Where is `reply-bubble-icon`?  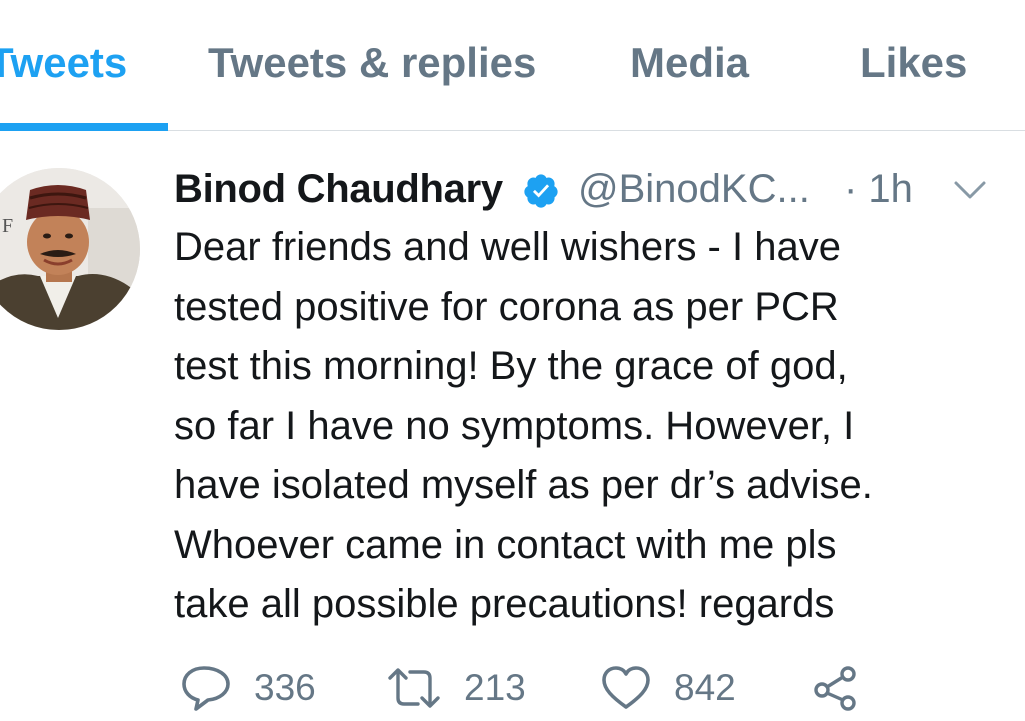 reply-bubble-icon is located at coordinates (206, 688).